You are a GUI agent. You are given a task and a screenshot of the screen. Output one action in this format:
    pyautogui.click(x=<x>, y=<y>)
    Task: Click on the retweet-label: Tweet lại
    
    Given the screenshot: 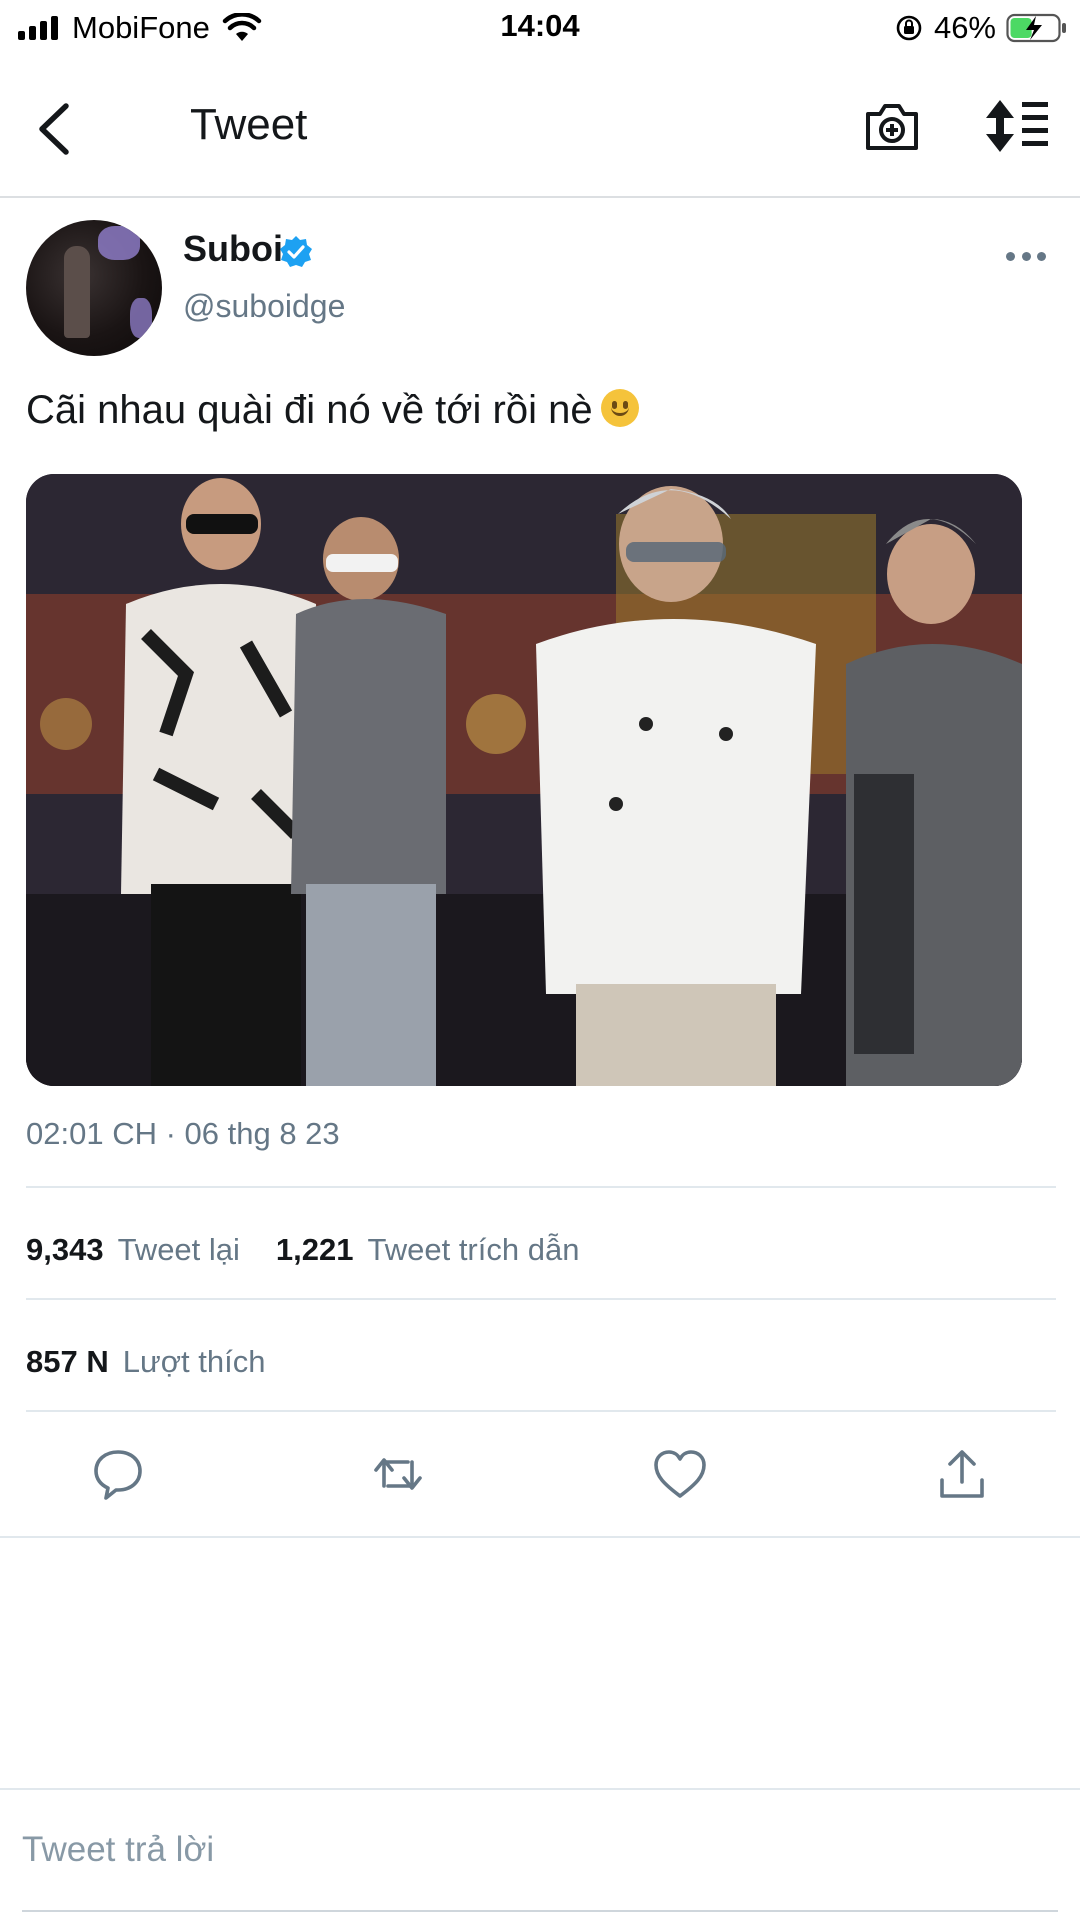 What is the action you would take?
    pyautogui.click(x=179, y=1250)
    